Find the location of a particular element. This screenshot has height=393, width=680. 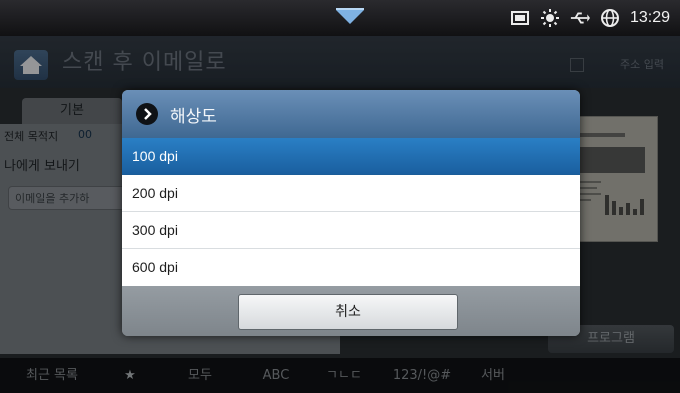

status-time: 13:29 is located at coordinates (649, 17).